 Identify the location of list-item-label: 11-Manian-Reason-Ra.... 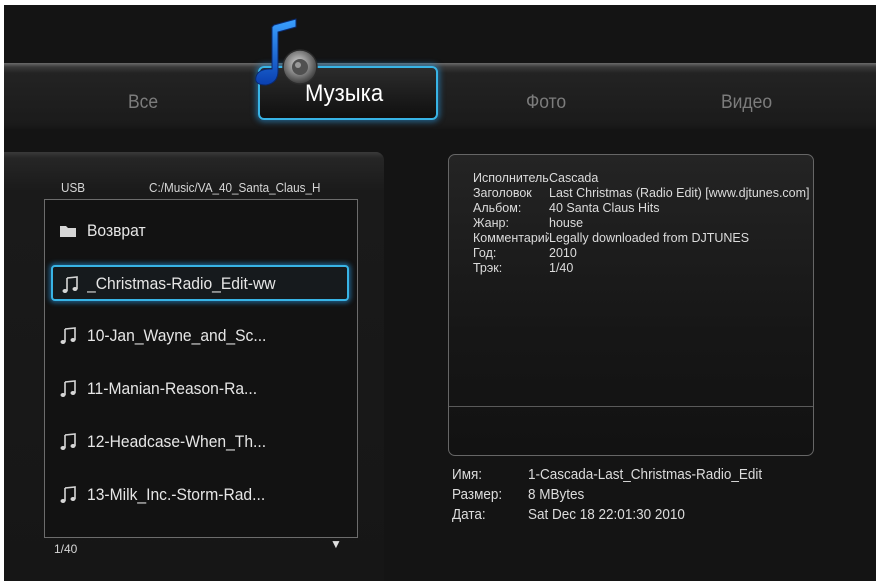
(172, 388).